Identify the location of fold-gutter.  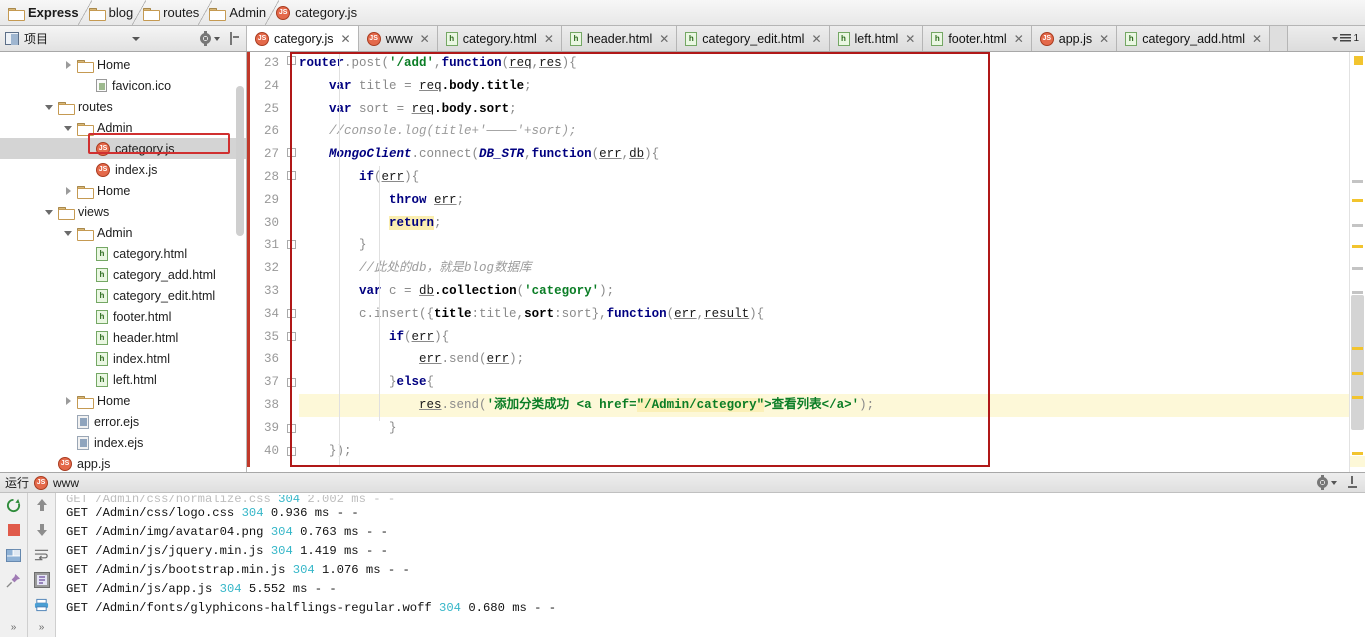
(292, 257).